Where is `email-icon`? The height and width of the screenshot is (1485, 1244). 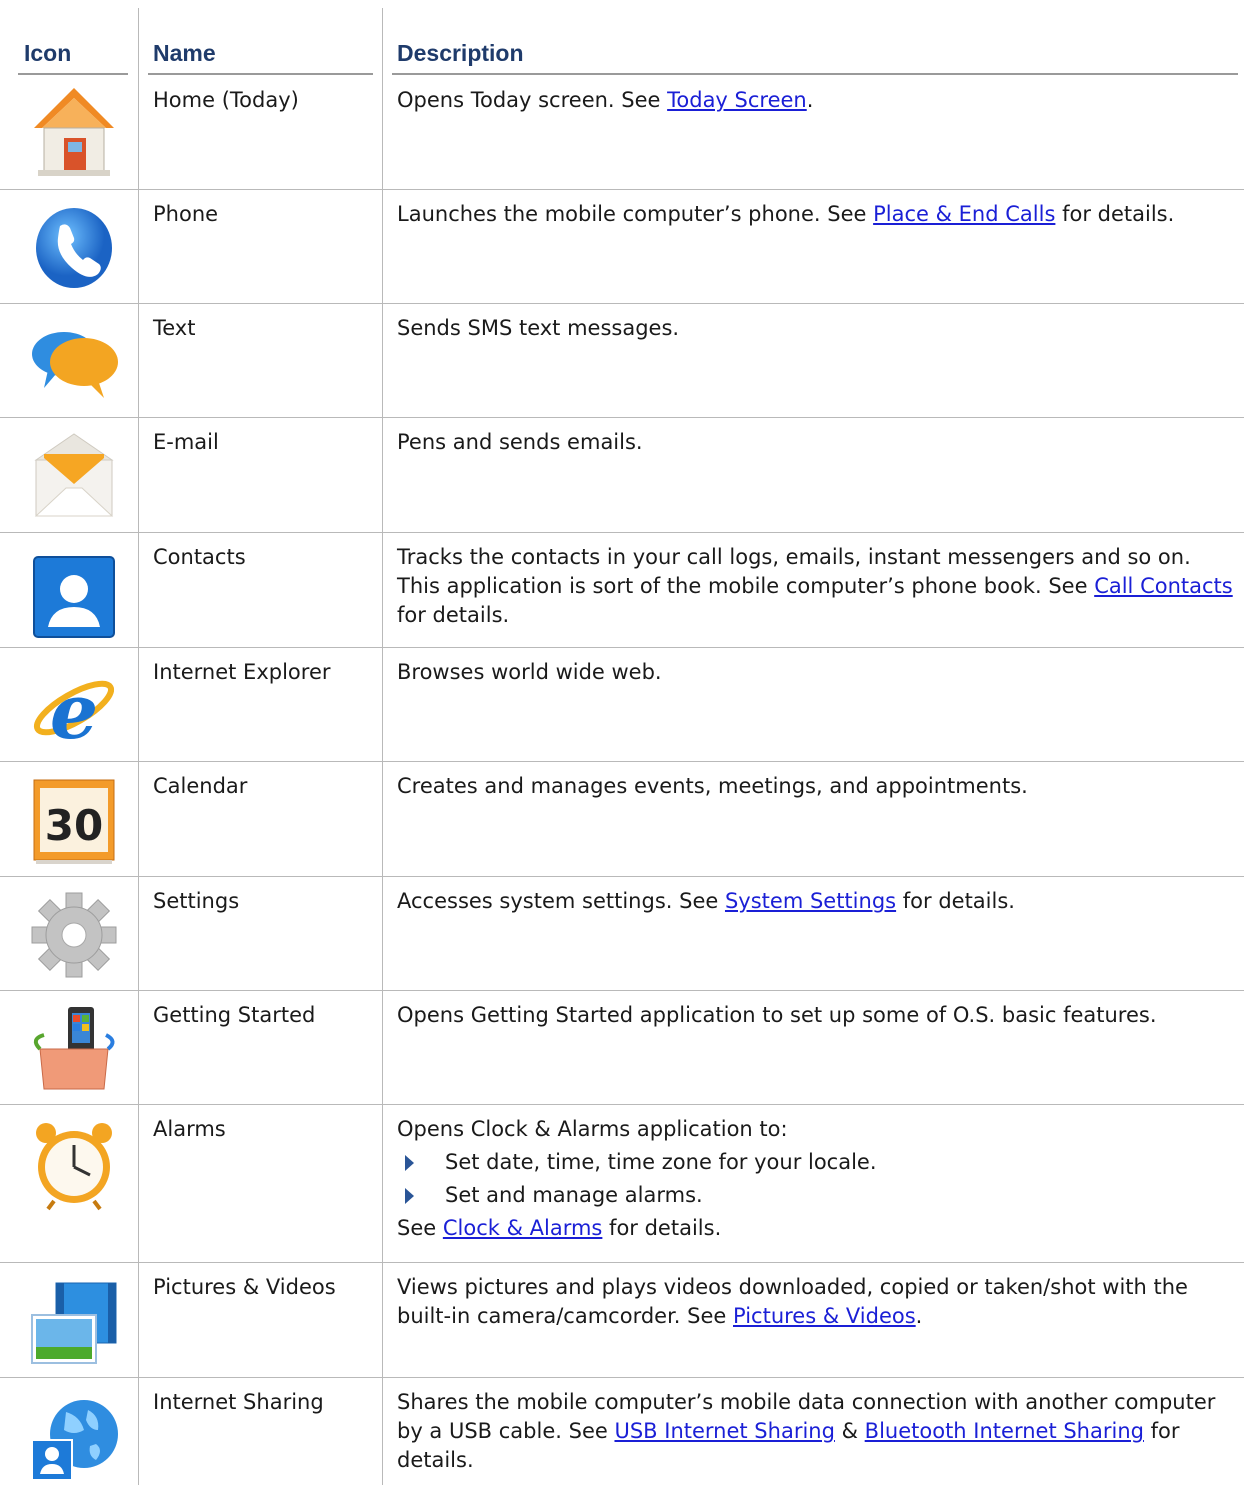 email-icon is located at coordinates (74, 474).